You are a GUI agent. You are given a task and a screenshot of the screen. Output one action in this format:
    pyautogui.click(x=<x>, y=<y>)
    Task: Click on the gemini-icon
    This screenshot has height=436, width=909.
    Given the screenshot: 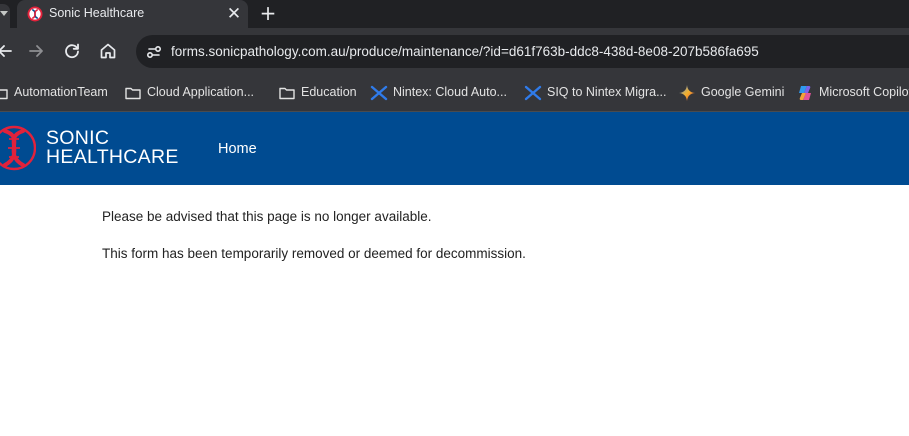 What is the action you would take?
    pyautogui.click(x=687, y=93)
    